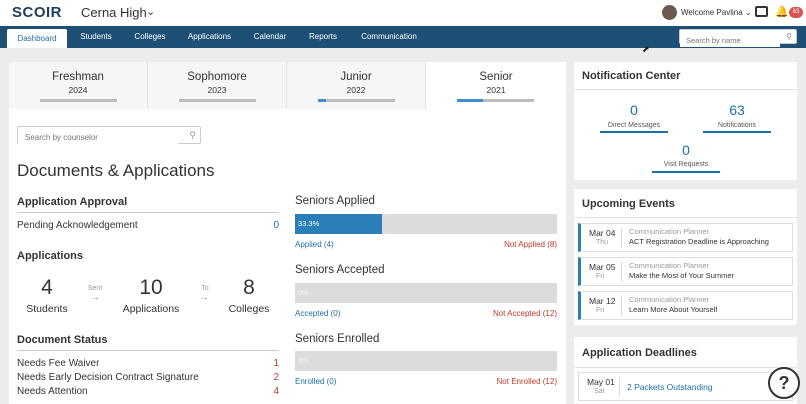 The width and height of the screenshot is (806, 404). Describe the element at coordinates (507, 381) in the screenshot. I see `not-enrolled-link: Not Enrolled (12)` at that location.